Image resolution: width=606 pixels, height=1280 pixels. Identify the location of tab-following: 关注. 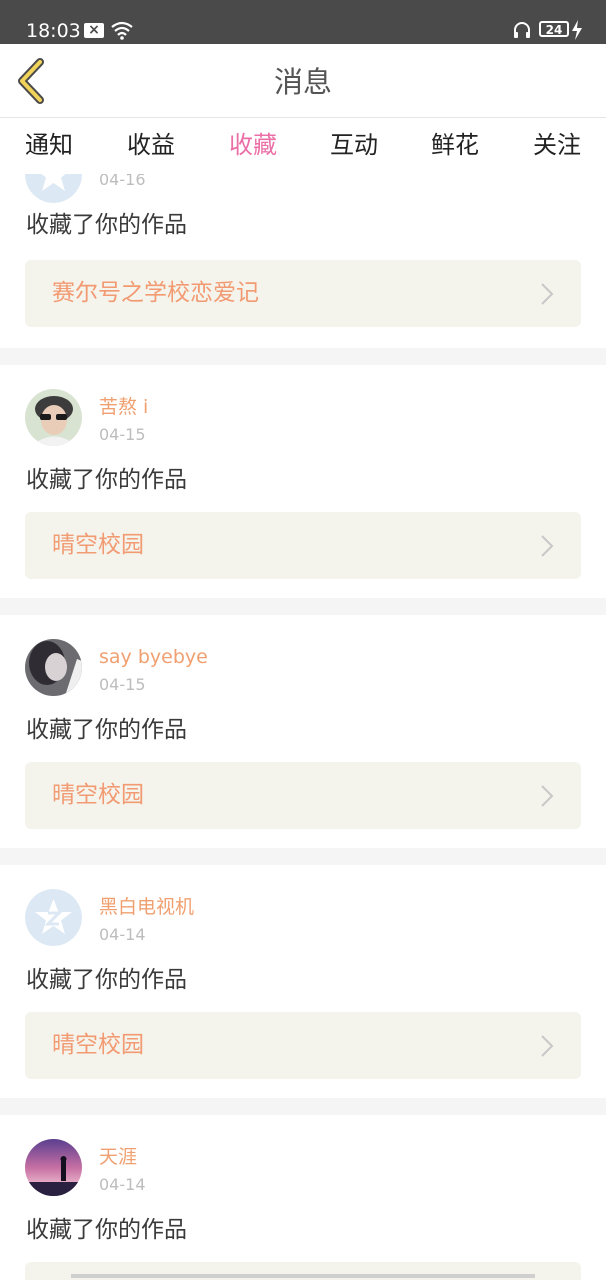
(557, 148).